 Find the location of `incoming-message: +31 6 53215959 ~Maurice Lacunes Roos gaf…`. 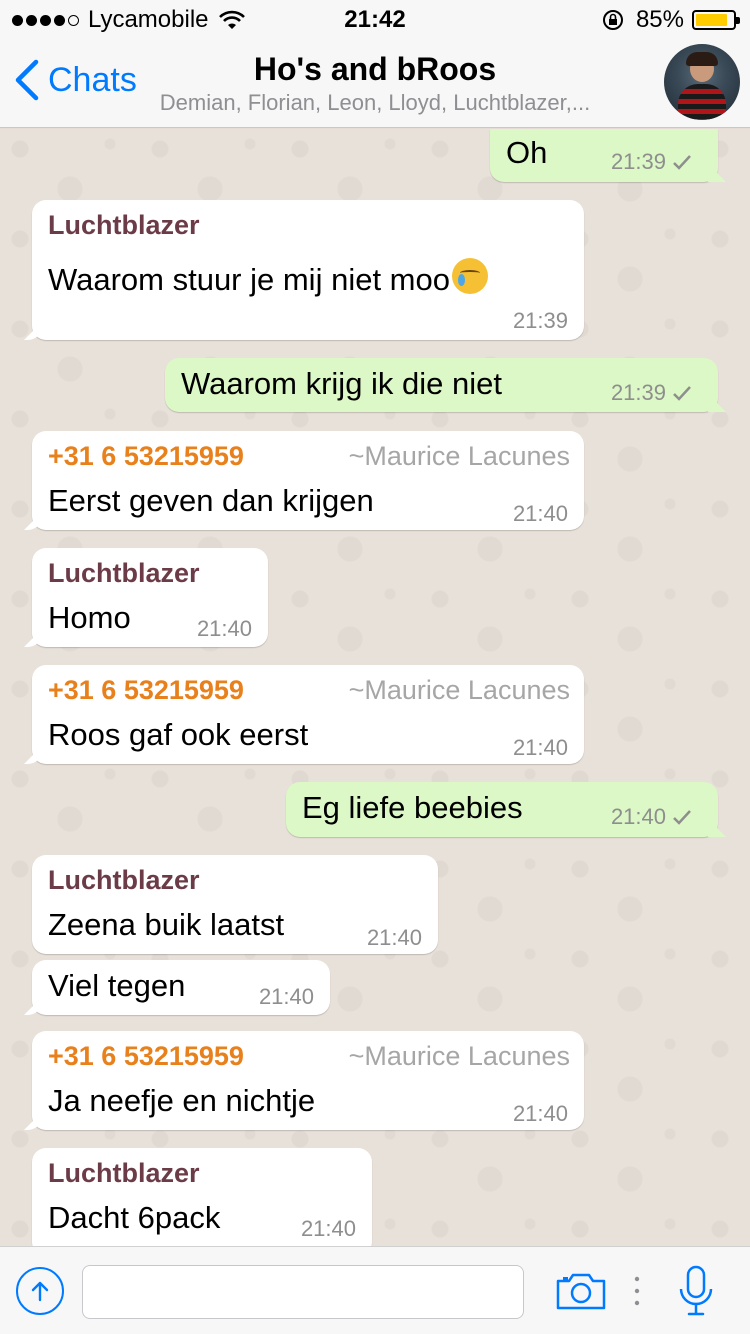

incoming-message: +31 6 53215959 ~Maurice Lacunes Roos gaf… is located at coordinates (308, 714).